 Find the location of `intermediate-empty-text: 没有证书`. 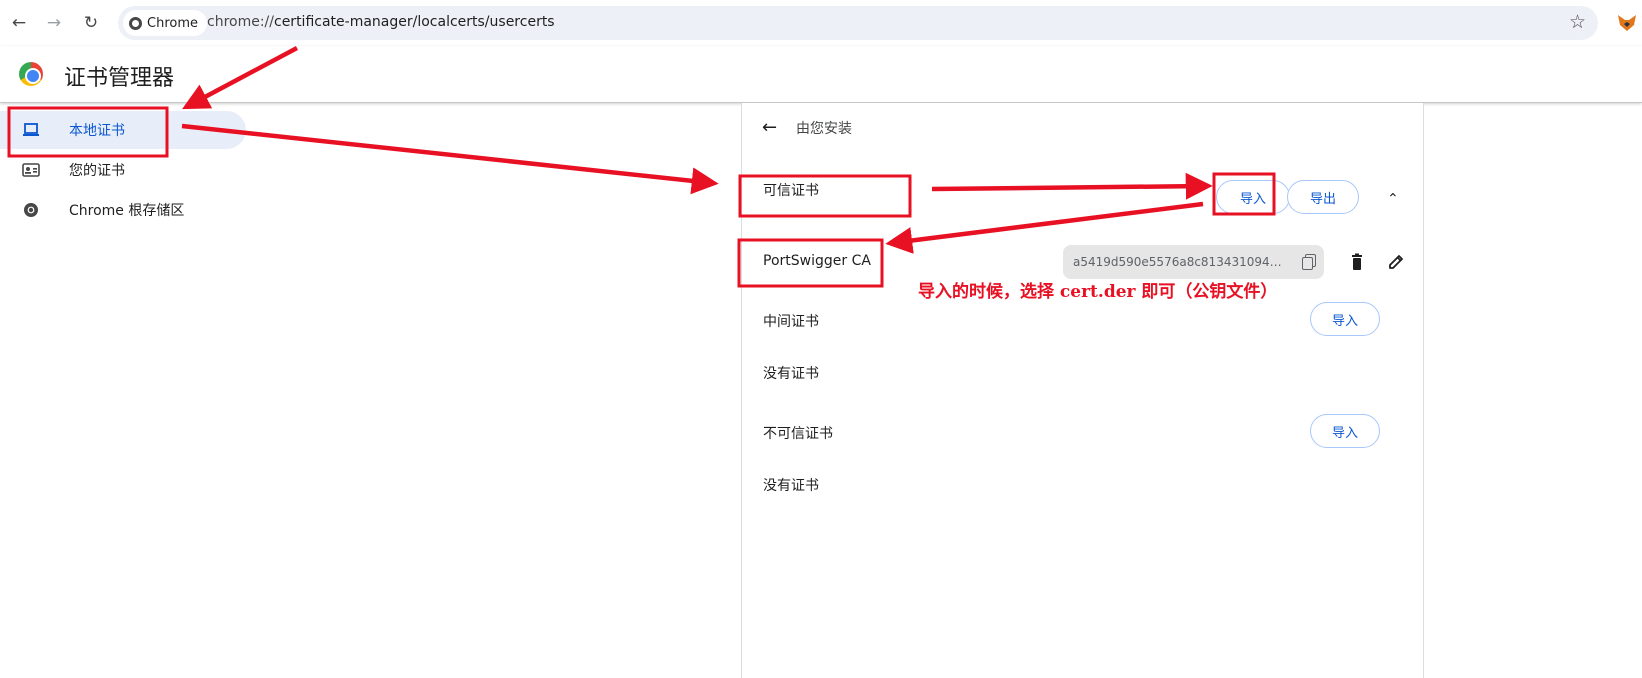

intermediate-empty-text: 没有证书 is located at coordinates (791, 374).